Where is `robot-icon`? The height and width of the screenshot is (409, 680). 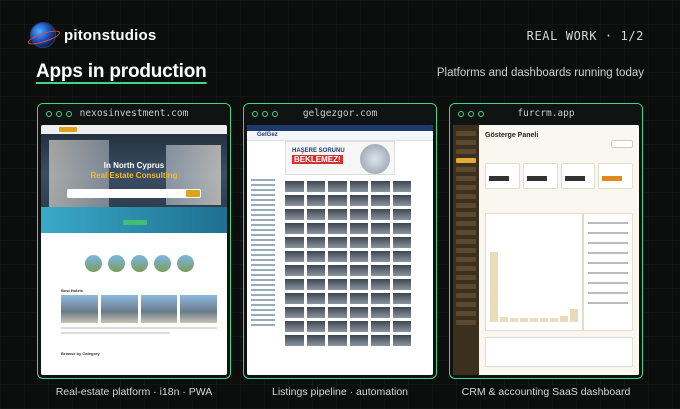
robot-icon is located at coordinates (375, 159).